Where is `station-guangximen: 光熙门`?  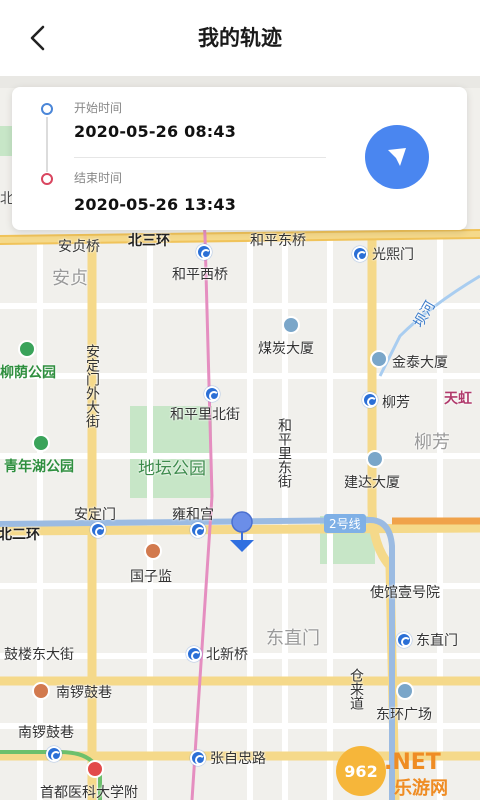 station-guangximen: 光熙门 is located at coordinates (393, 255).